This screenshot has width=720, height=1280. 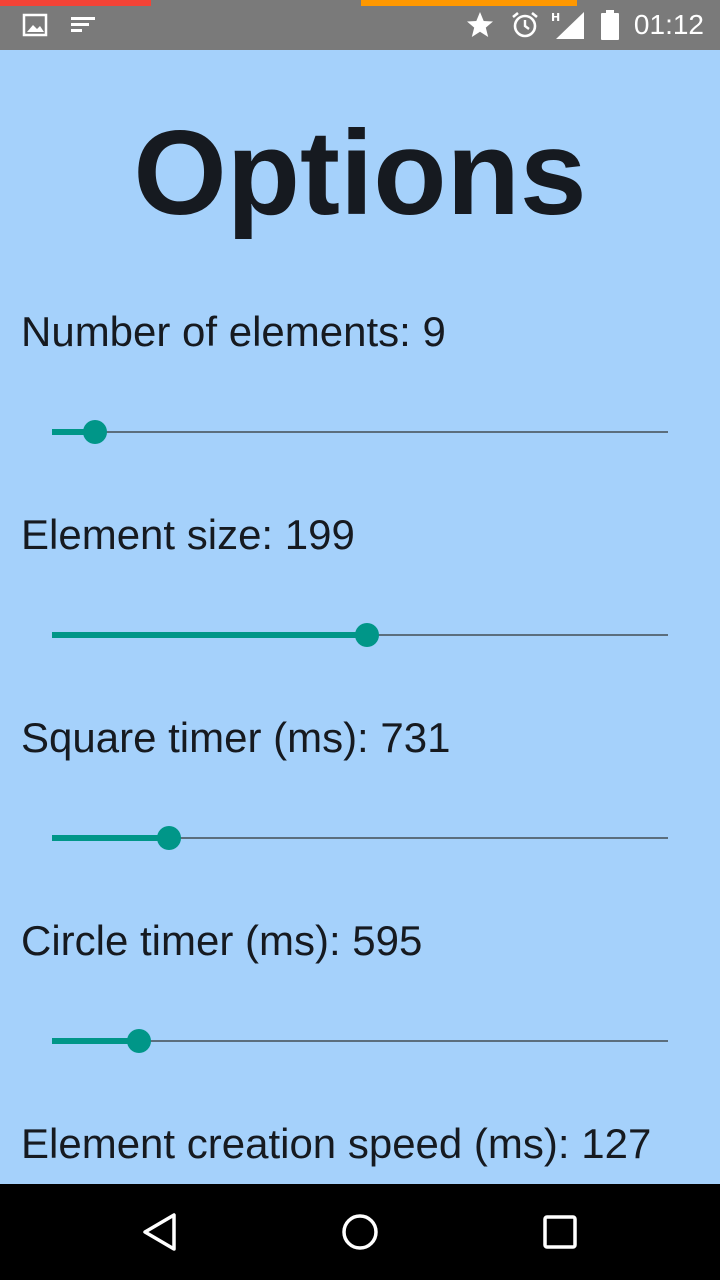 I want to click on star-icon, so click(x=480, y=24).